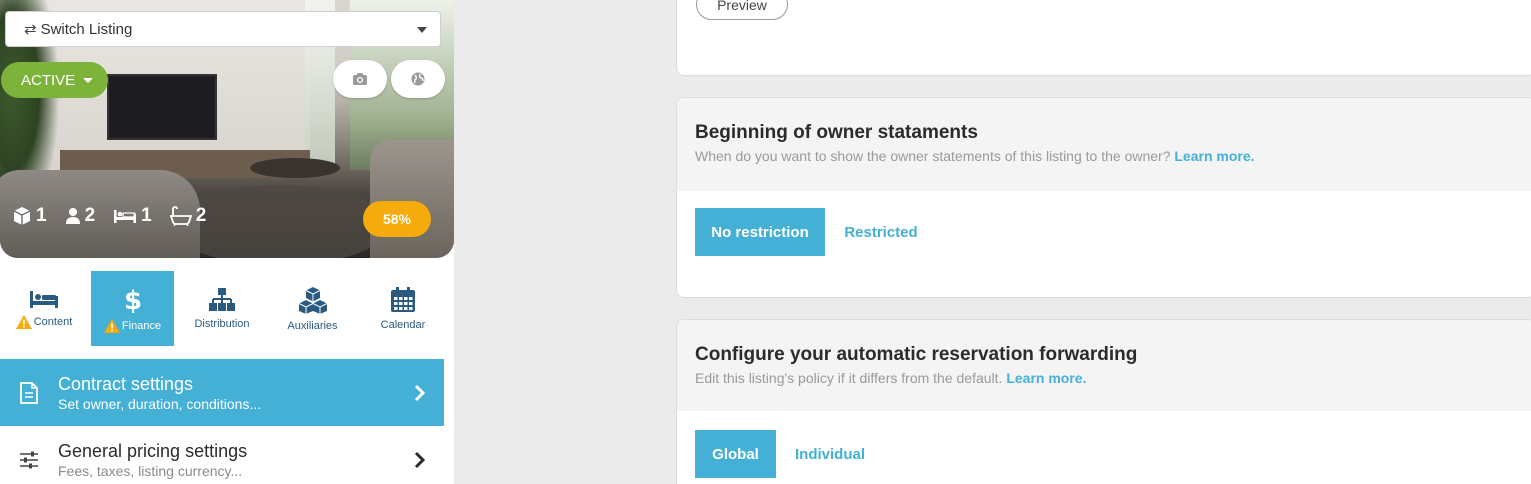 Image resolution: width=1531 pixels, height=484 pixels. I want to click on sliders-icon, so click(29, 459).